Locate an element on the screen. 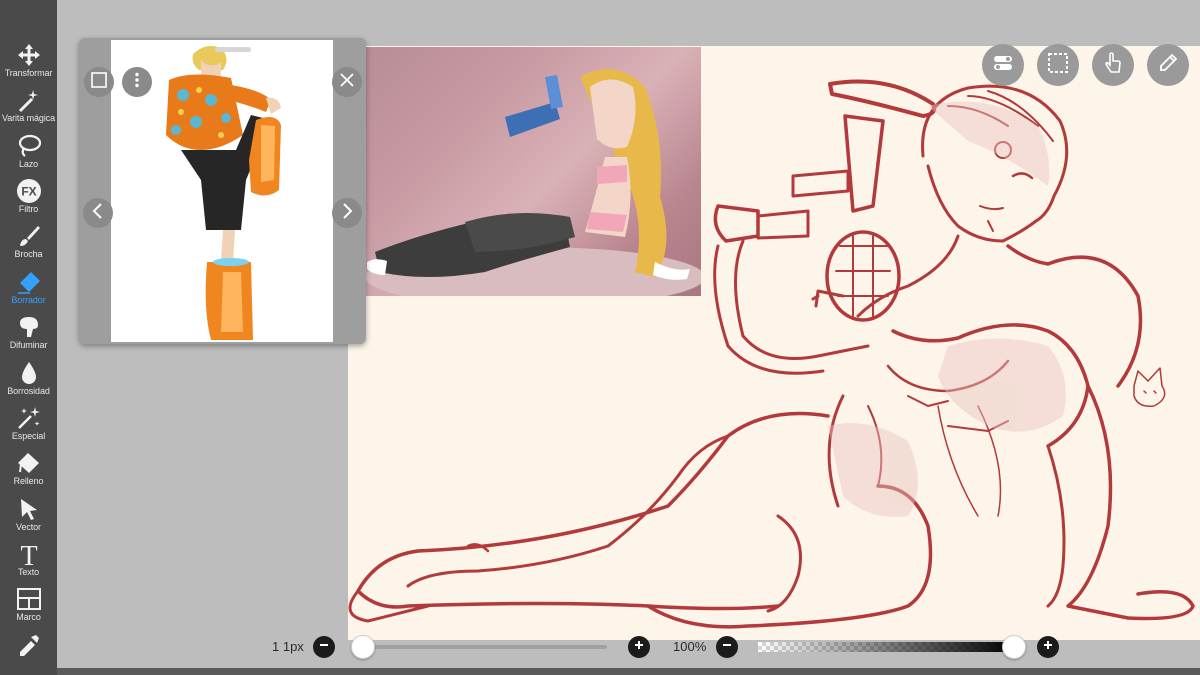 The width and height of the screenshot is (1200, 675). move-arrows-icon is located at coordinates (29, 55).